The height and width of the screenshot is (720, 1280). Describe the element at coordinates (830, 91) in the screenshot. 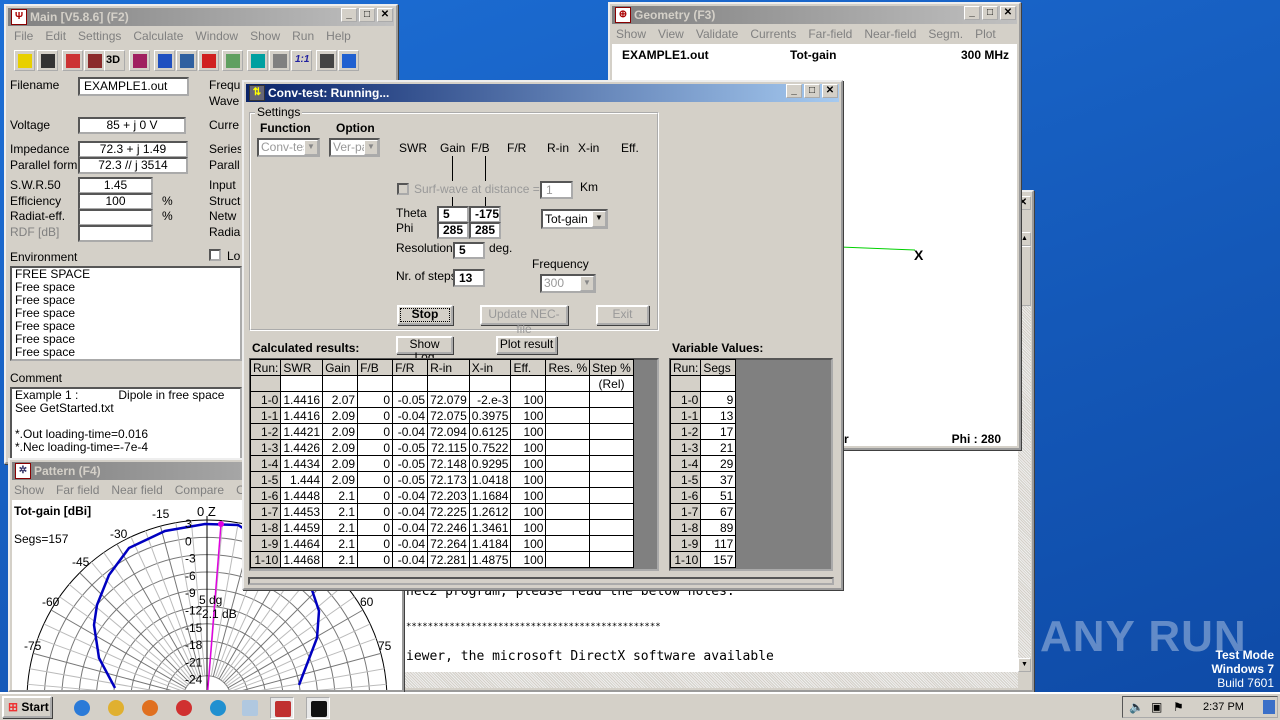

I see `close-button: ✕` at that location.